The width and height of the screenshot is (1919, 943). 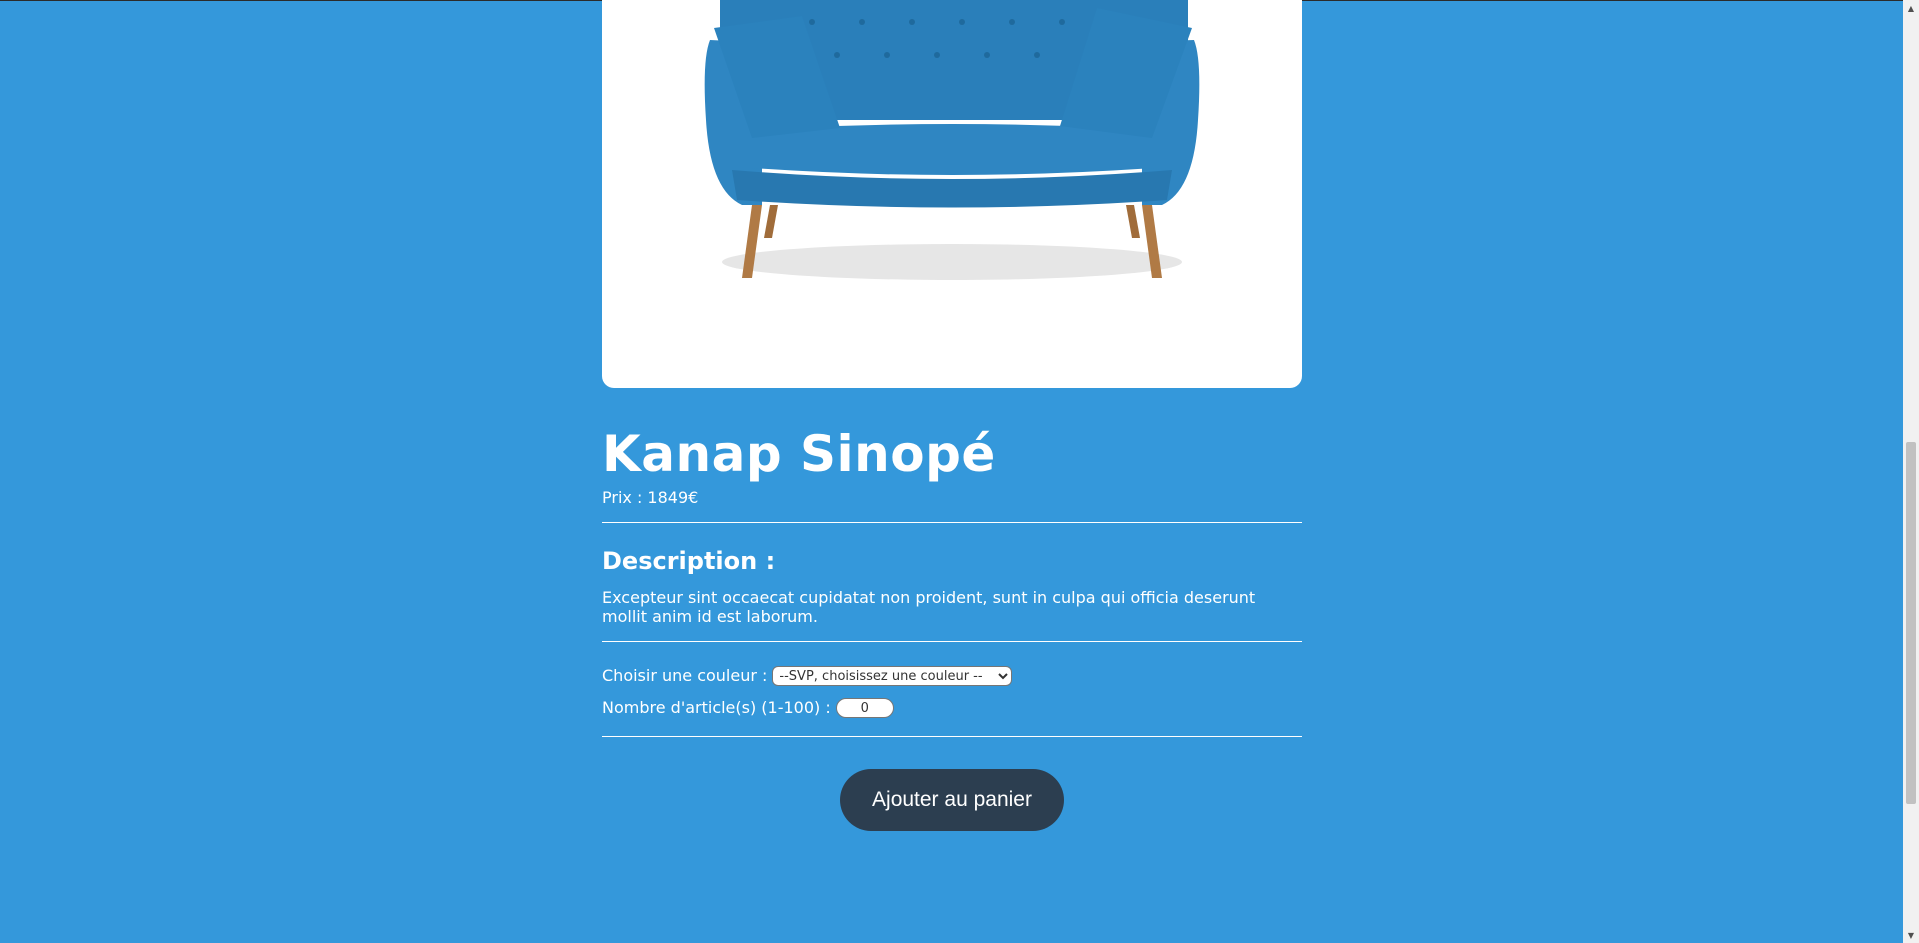 I want to click on add-to-cart-wrapper: Ajouter au panier, so click(x=952, y=800).